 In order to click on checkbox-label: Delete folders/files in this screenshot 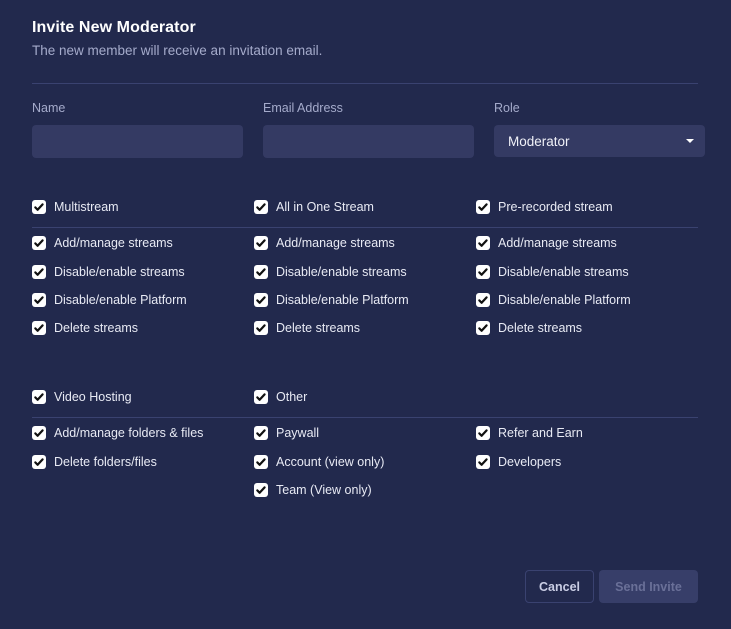, I will do `click(105, 462)`.